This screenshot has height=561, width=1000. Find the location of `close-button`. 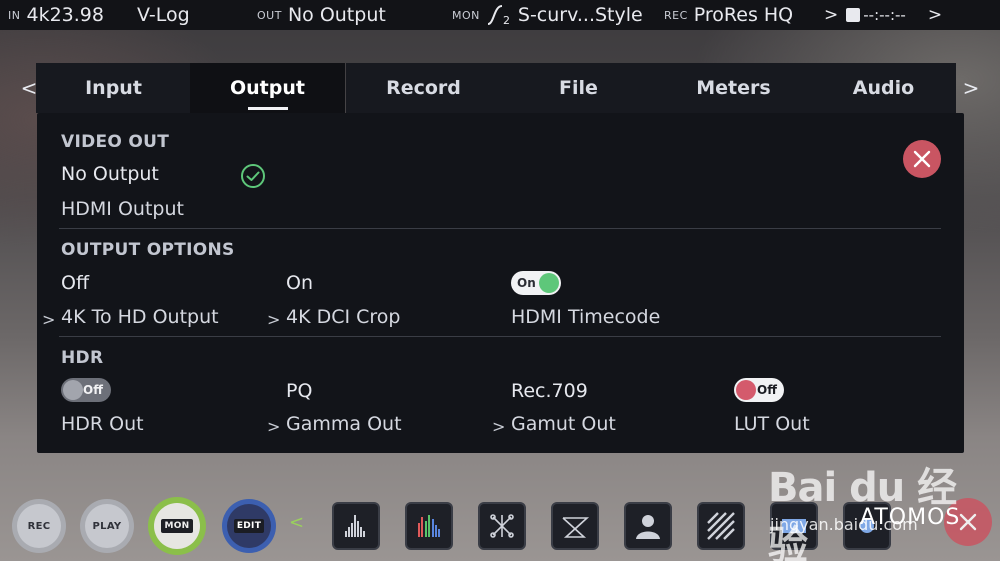

close-button is located at coordinates (922, 159).